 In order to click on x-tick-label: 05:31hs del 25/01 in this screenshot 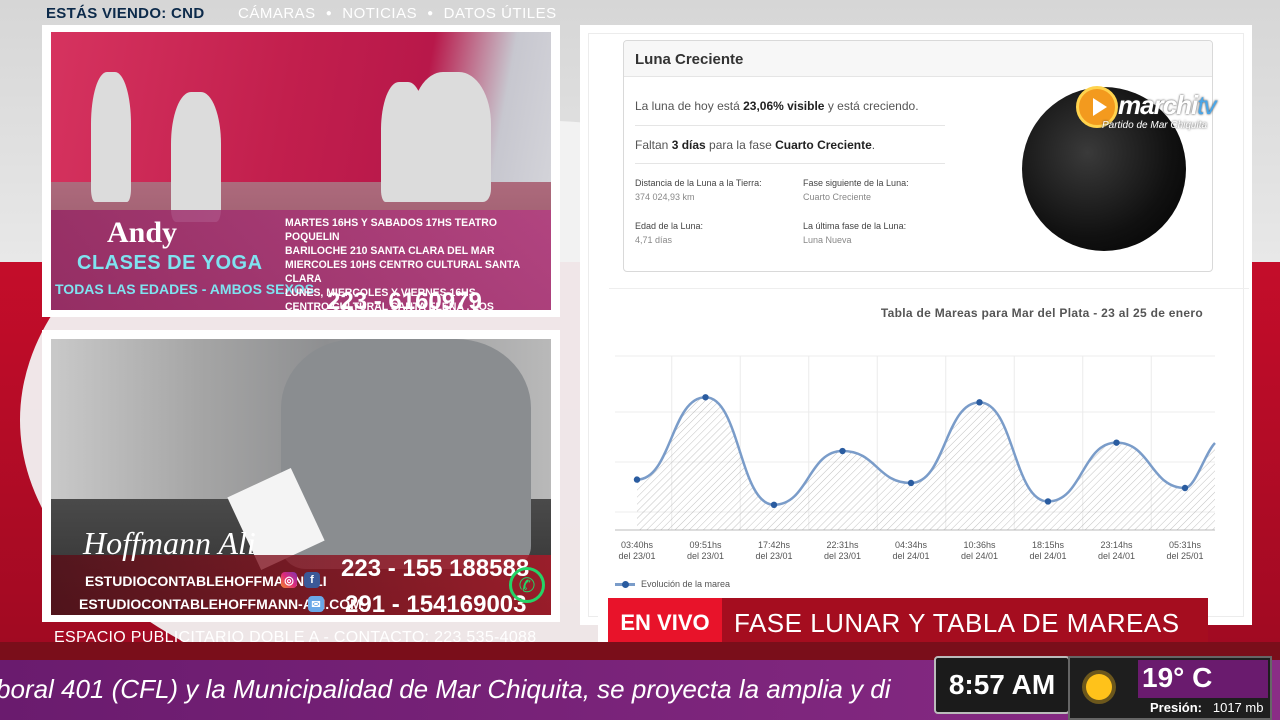, I will do `click(1184, 550)`.